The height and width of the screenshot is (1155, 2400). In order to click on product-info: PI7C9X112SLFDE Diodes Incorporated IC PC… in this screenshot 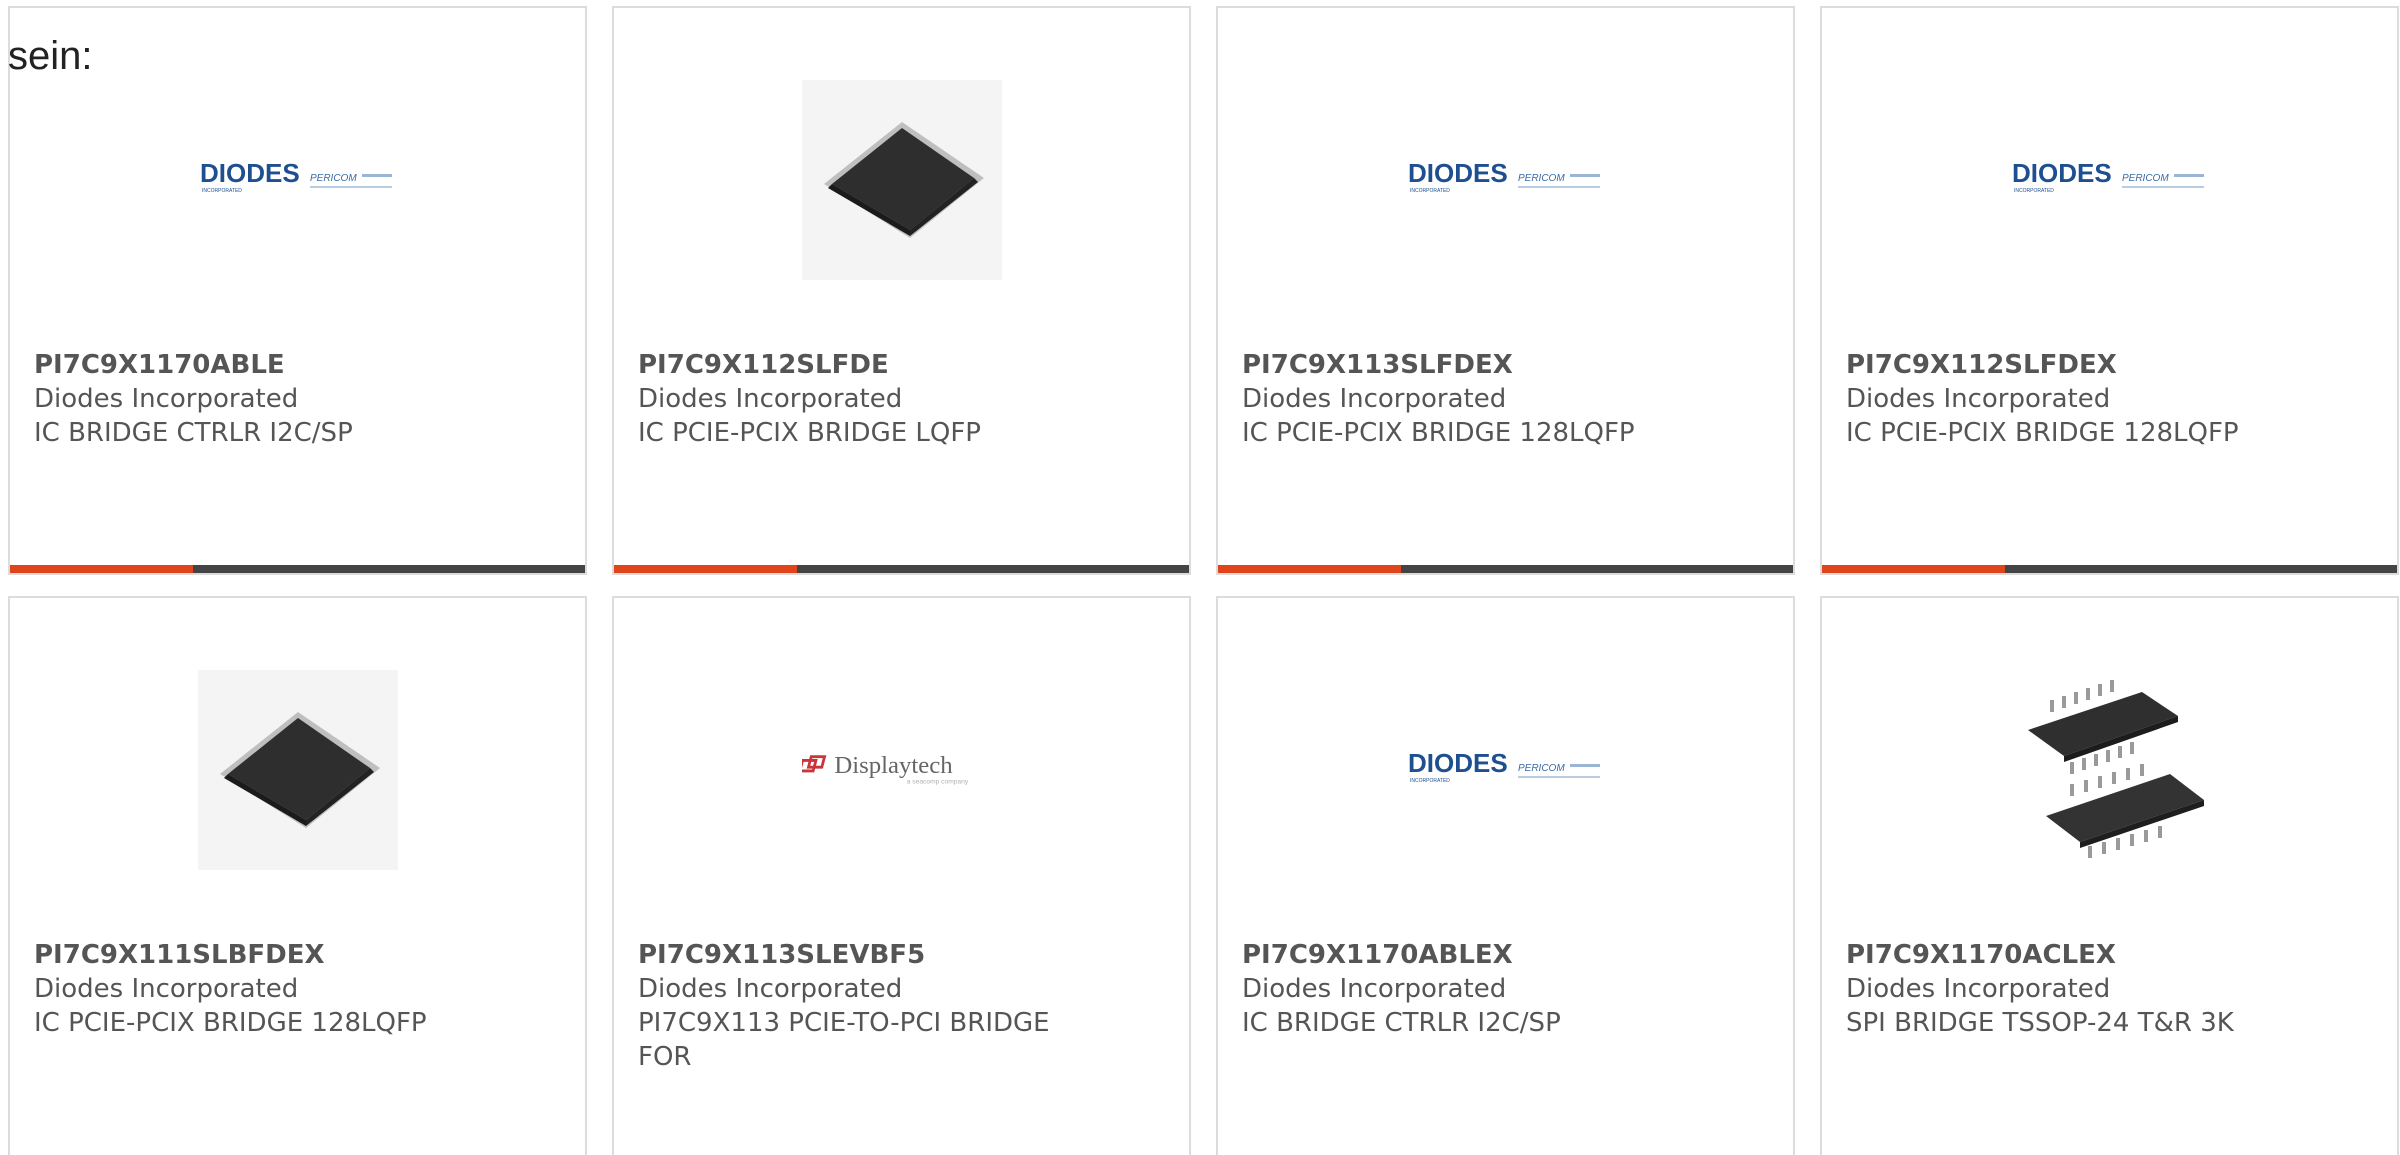, I will do `click(901, 399)`.